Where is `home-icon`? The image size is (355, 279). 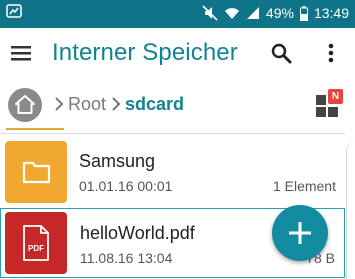
home-icon is located at coordinates (25, 104).